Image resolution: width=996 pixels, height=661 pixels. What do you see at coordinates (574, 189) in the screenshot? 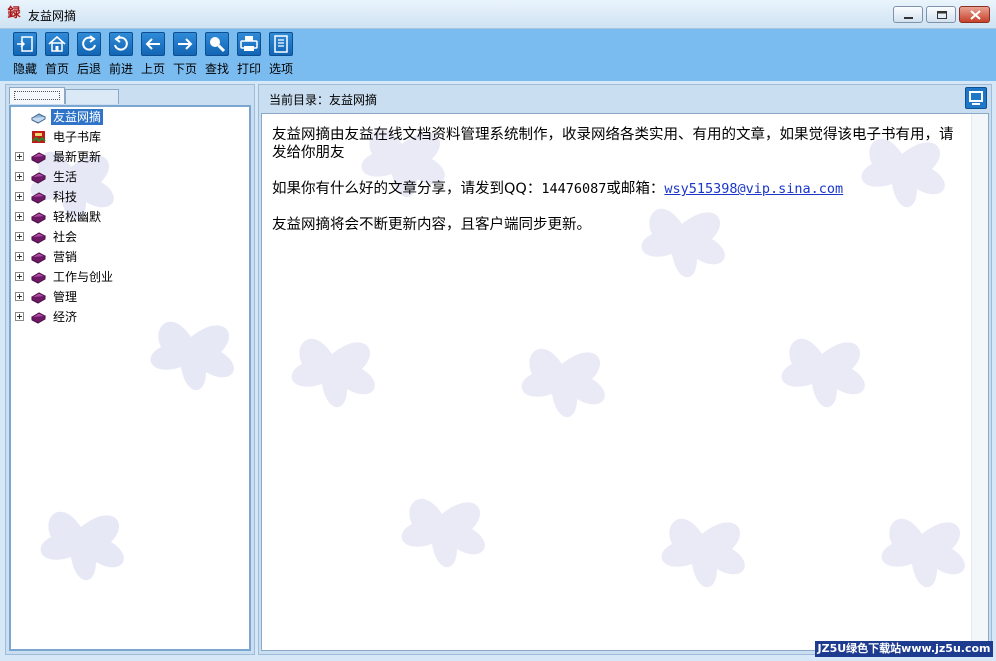
I see `qq-number: 14476087` at bounding box center [574, 189].